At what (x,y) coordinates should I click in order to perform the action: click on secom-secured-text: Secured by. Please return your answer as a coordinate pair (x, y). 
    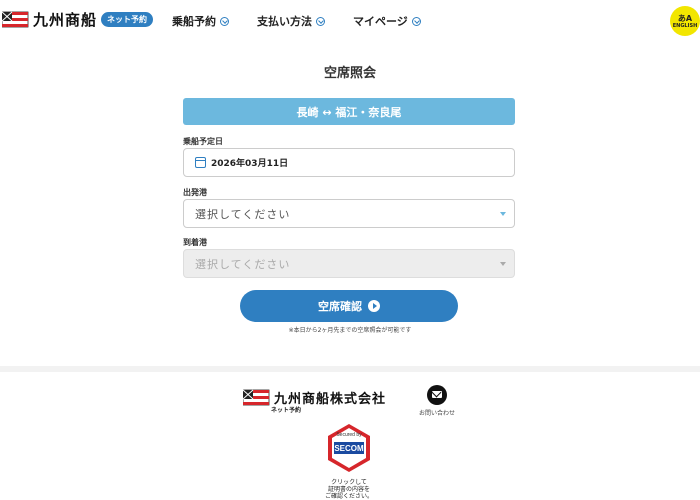
    Looking at the image, I should click on (349, 435).